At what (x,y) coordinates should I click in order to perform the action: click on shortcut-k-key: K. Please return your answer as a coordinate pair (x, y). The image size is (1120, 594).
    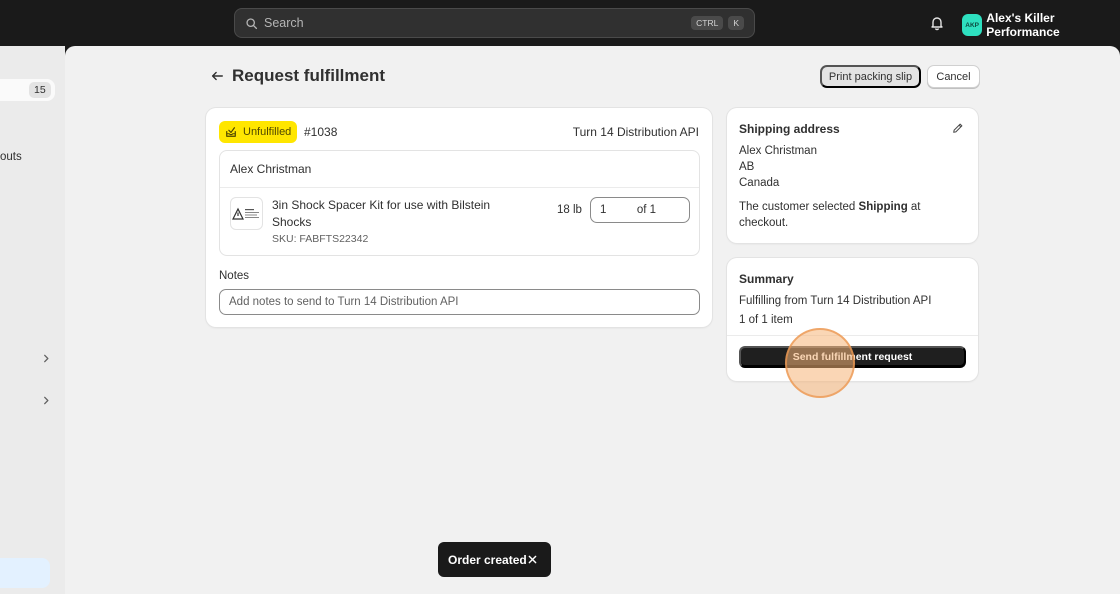
    Looking at the image, I should click on (736, 23).